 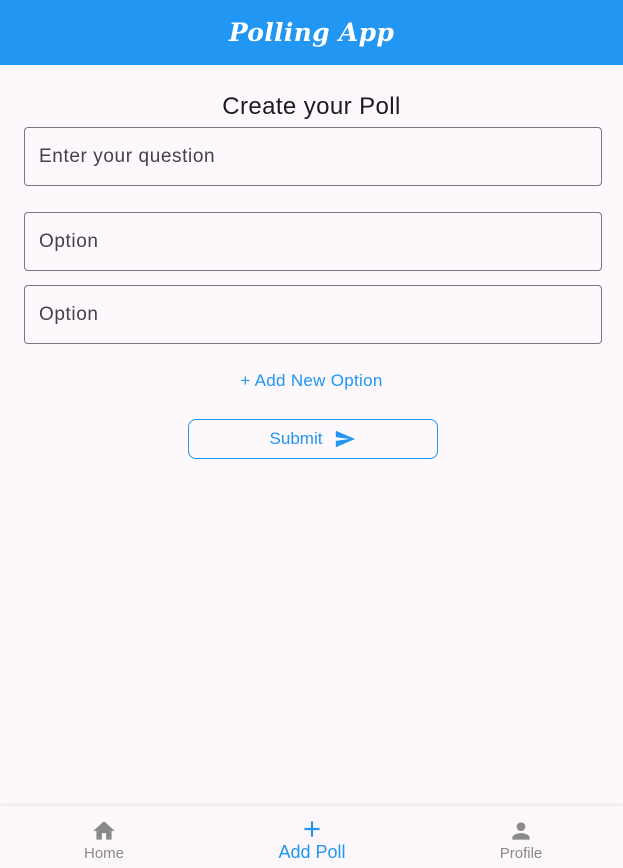 I want to click on nav-label-add-poll: Add Poll, so click(x=312, y=852).